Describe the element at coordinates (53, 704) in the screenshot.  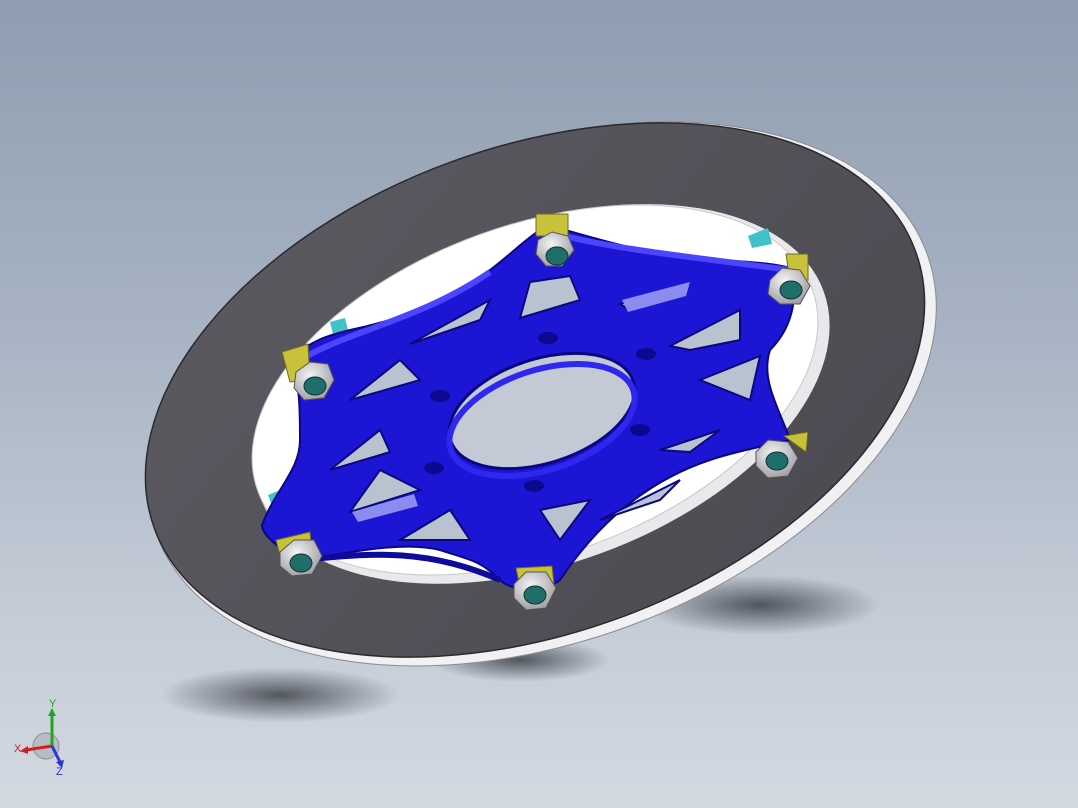
I see `y-axis-label: Y` at that location.